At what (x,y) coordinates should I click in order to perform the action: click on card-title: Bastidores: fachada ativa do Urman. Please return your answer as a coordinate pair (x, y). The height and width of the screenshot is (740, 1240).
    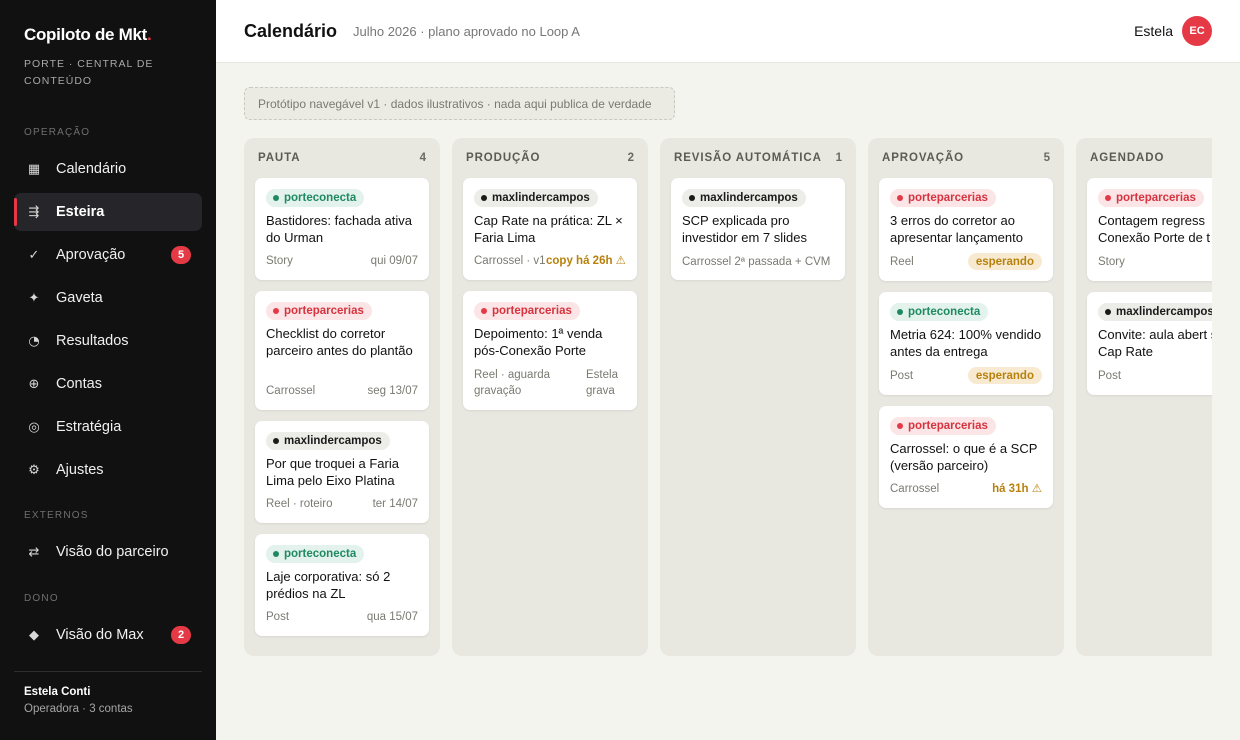
    Looking at the image, I should click on (339, 229).